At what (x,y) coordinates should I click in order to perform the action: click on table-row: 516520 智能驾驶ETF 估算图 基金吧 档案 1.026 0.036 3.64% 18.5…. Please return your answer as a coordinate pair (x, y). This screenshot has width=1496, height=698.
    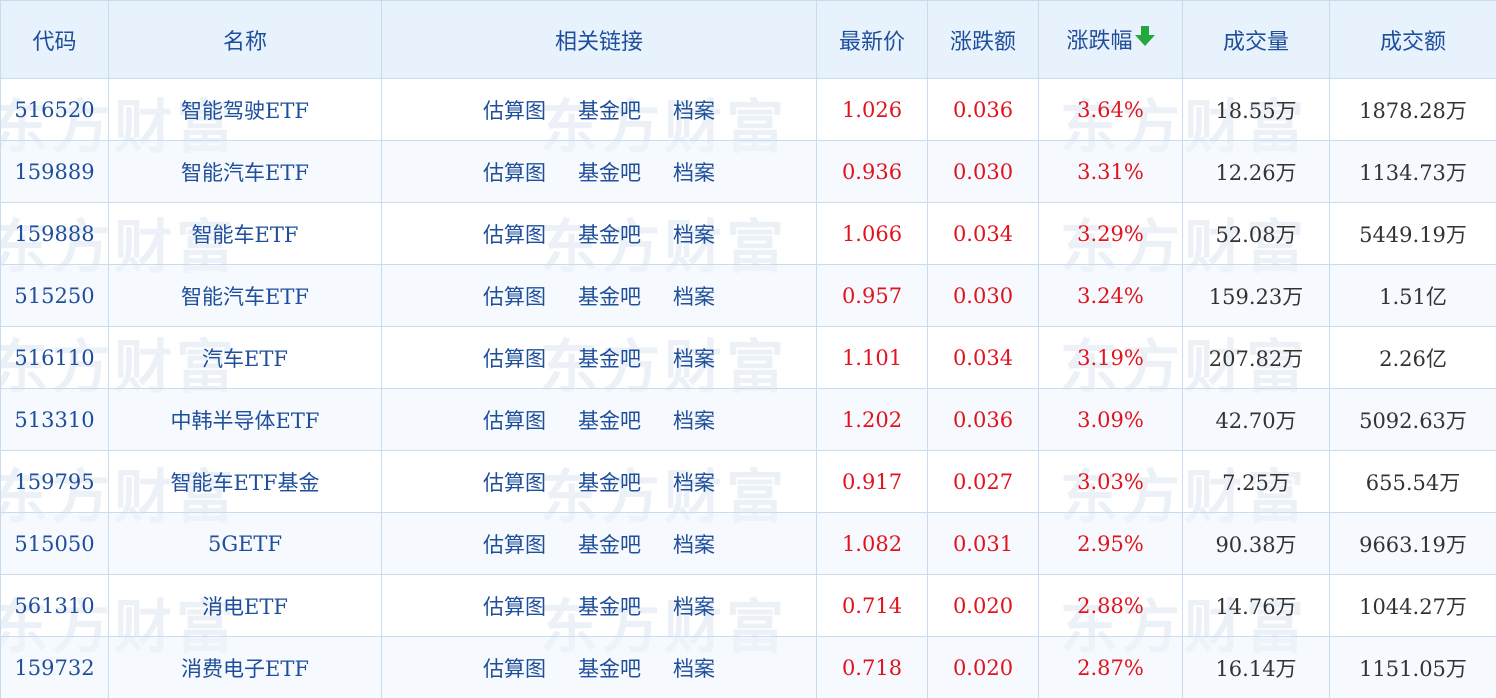
    Looking at the image, I should click on (748, 109).